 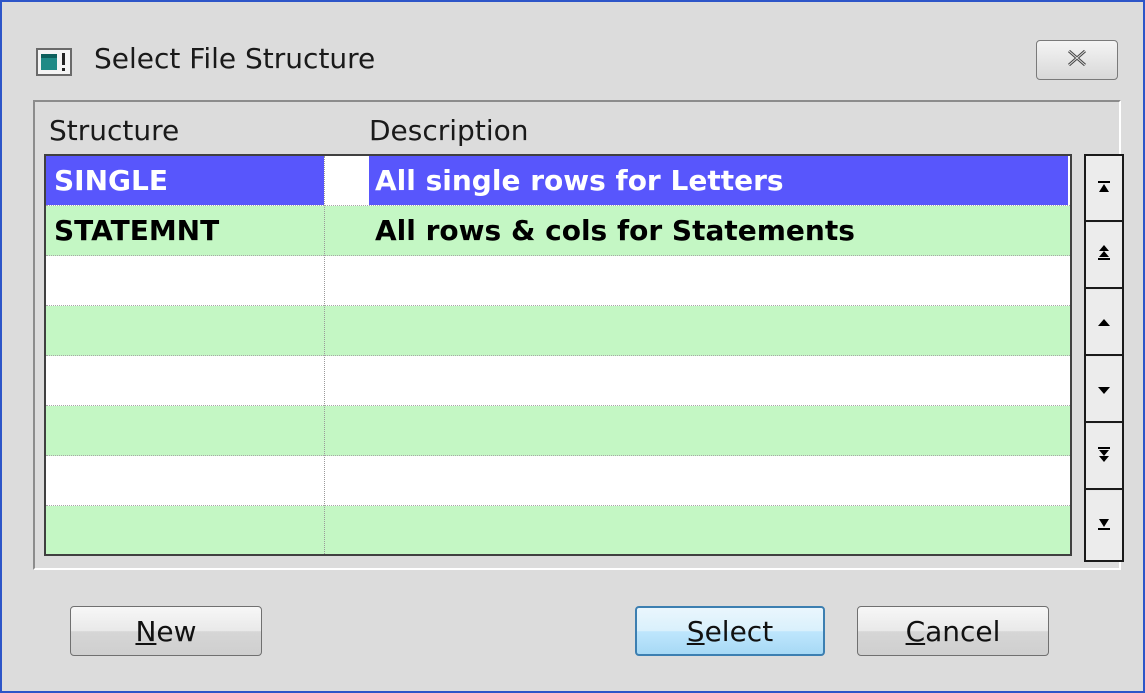 I want to click on select-button-accel: S, so click(x=695, y=631).